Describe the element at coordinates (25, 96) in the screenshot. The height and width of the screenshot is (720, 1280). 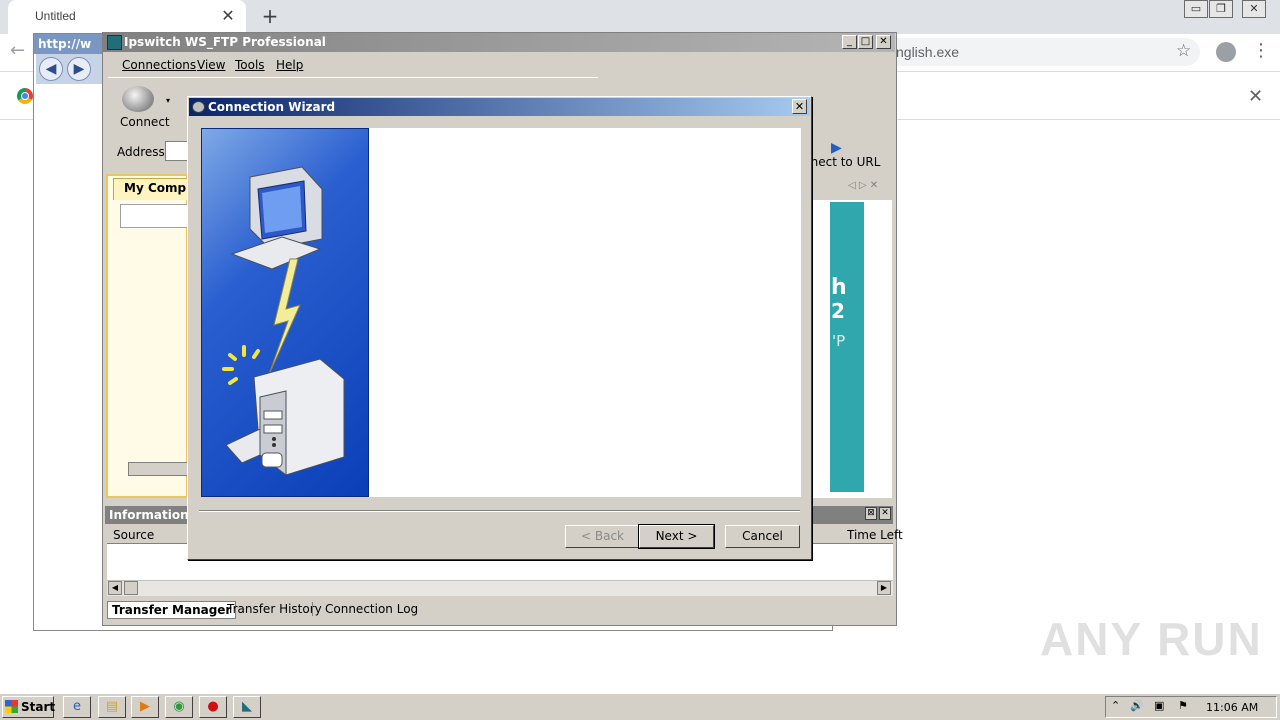
I see `chrome-logo-icon` at that location.